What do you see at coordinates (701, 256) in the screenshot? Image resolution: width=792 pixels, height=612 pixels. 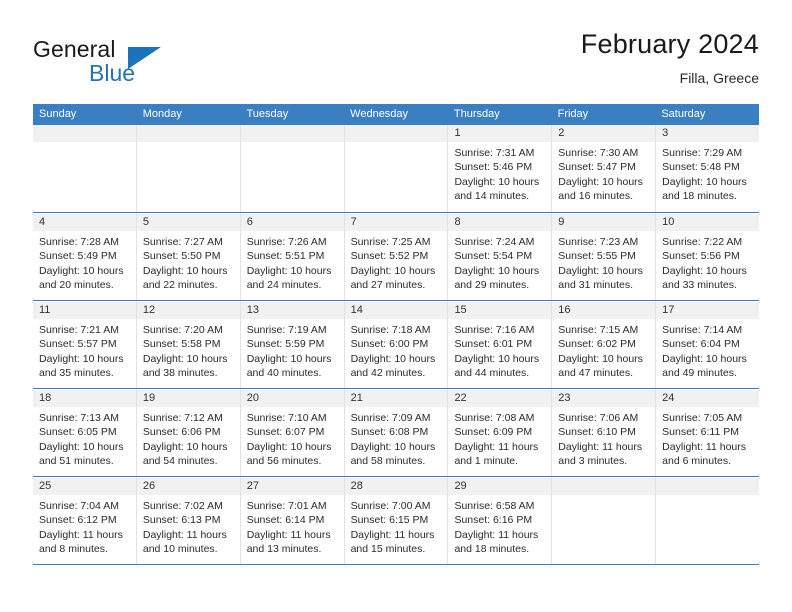 I see `day-detail-line: Sunset: 5:56 PM` at bounding box center [701, 256].